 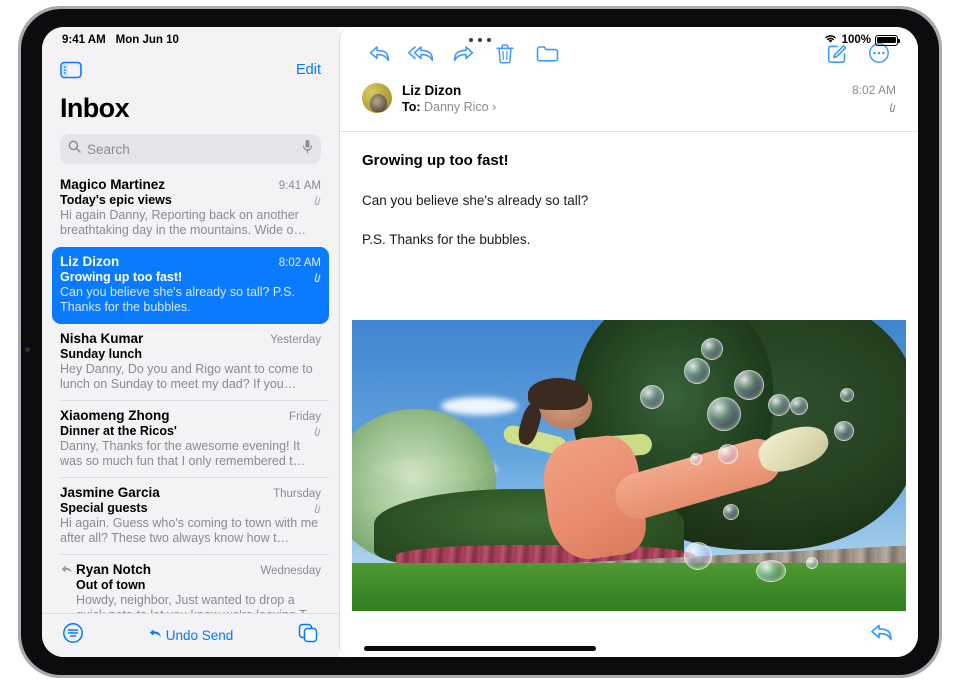 What do you see at coordinates (84, 40) in the screenshot?
I see `status-time: 9:41 AM` at bounding box center [84, 40].